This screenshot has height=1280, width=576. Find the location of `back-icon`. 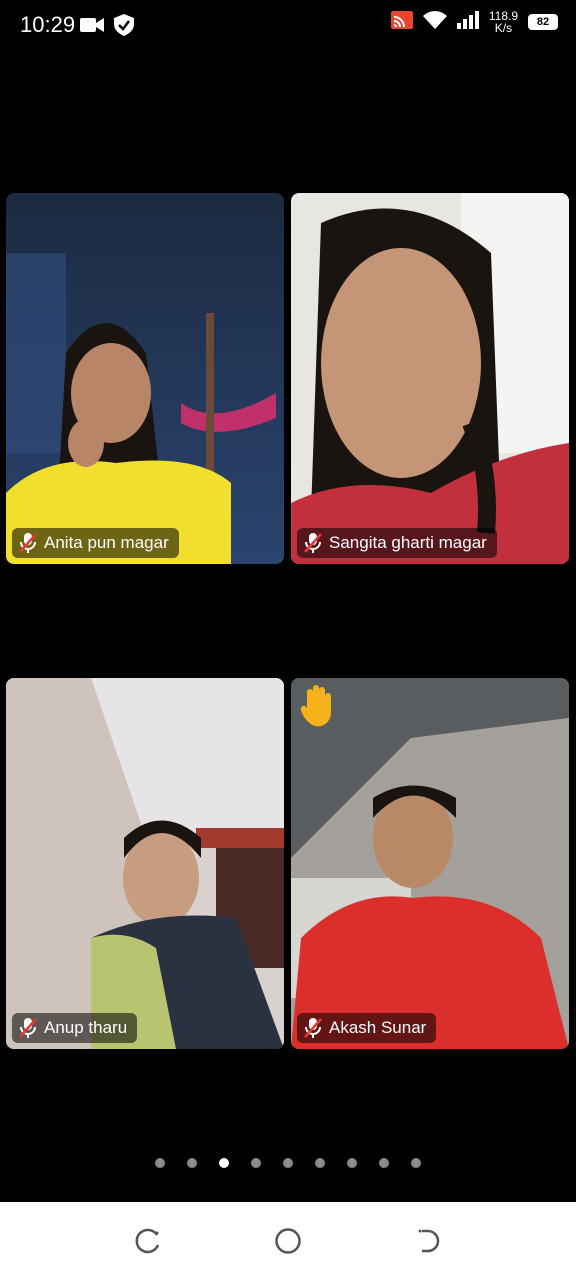

back-icon is located at coordinates (429, 1241).